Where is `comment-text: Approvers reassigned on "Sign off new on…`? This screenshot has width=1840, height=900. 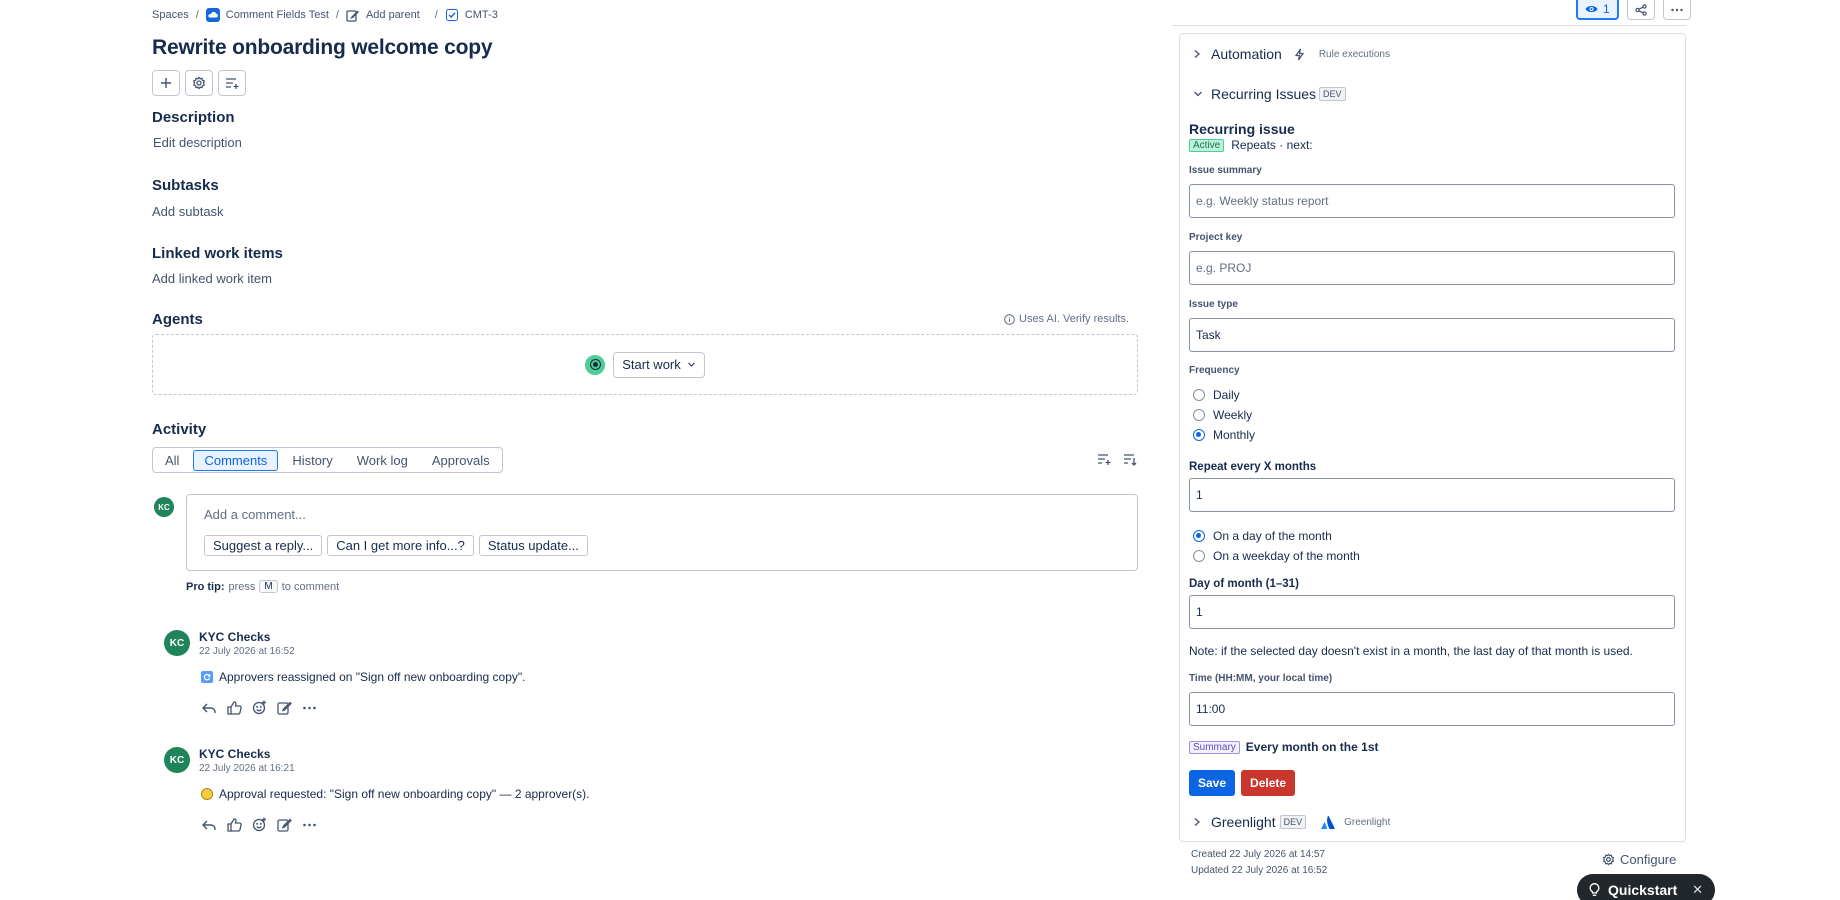 comment-text: Approvers reassigned on "Sign off new on… is located at coordinates (372, 677).